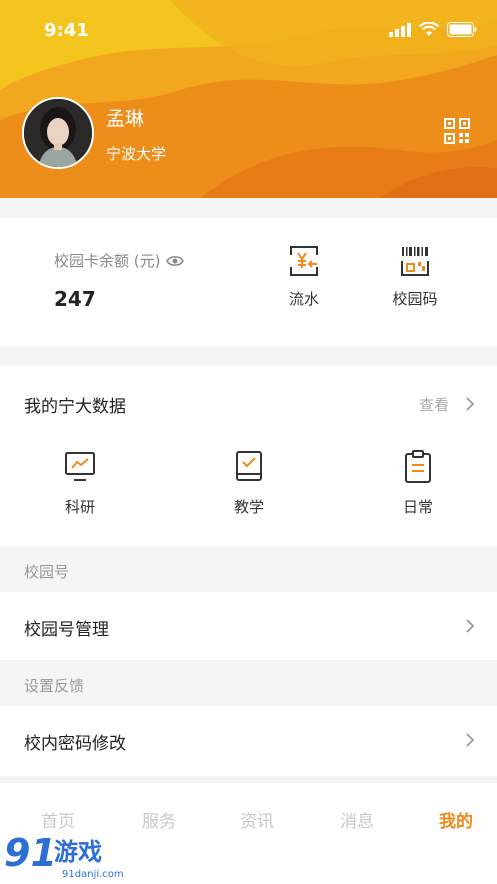 The width and height of the screenshot is (497, 884). I want to click on battery-icon, so click(462, 29).